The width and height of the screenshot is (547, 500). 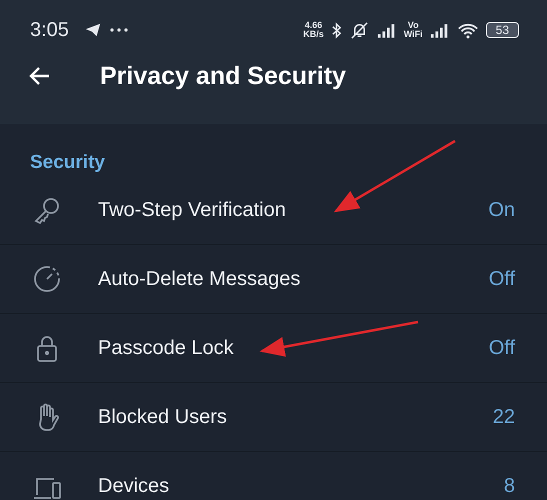 What do you see at coordinates (192, 210) in the screenshot?
I see `row-label: Two-Step Verification` at bounding box center [192, 210].